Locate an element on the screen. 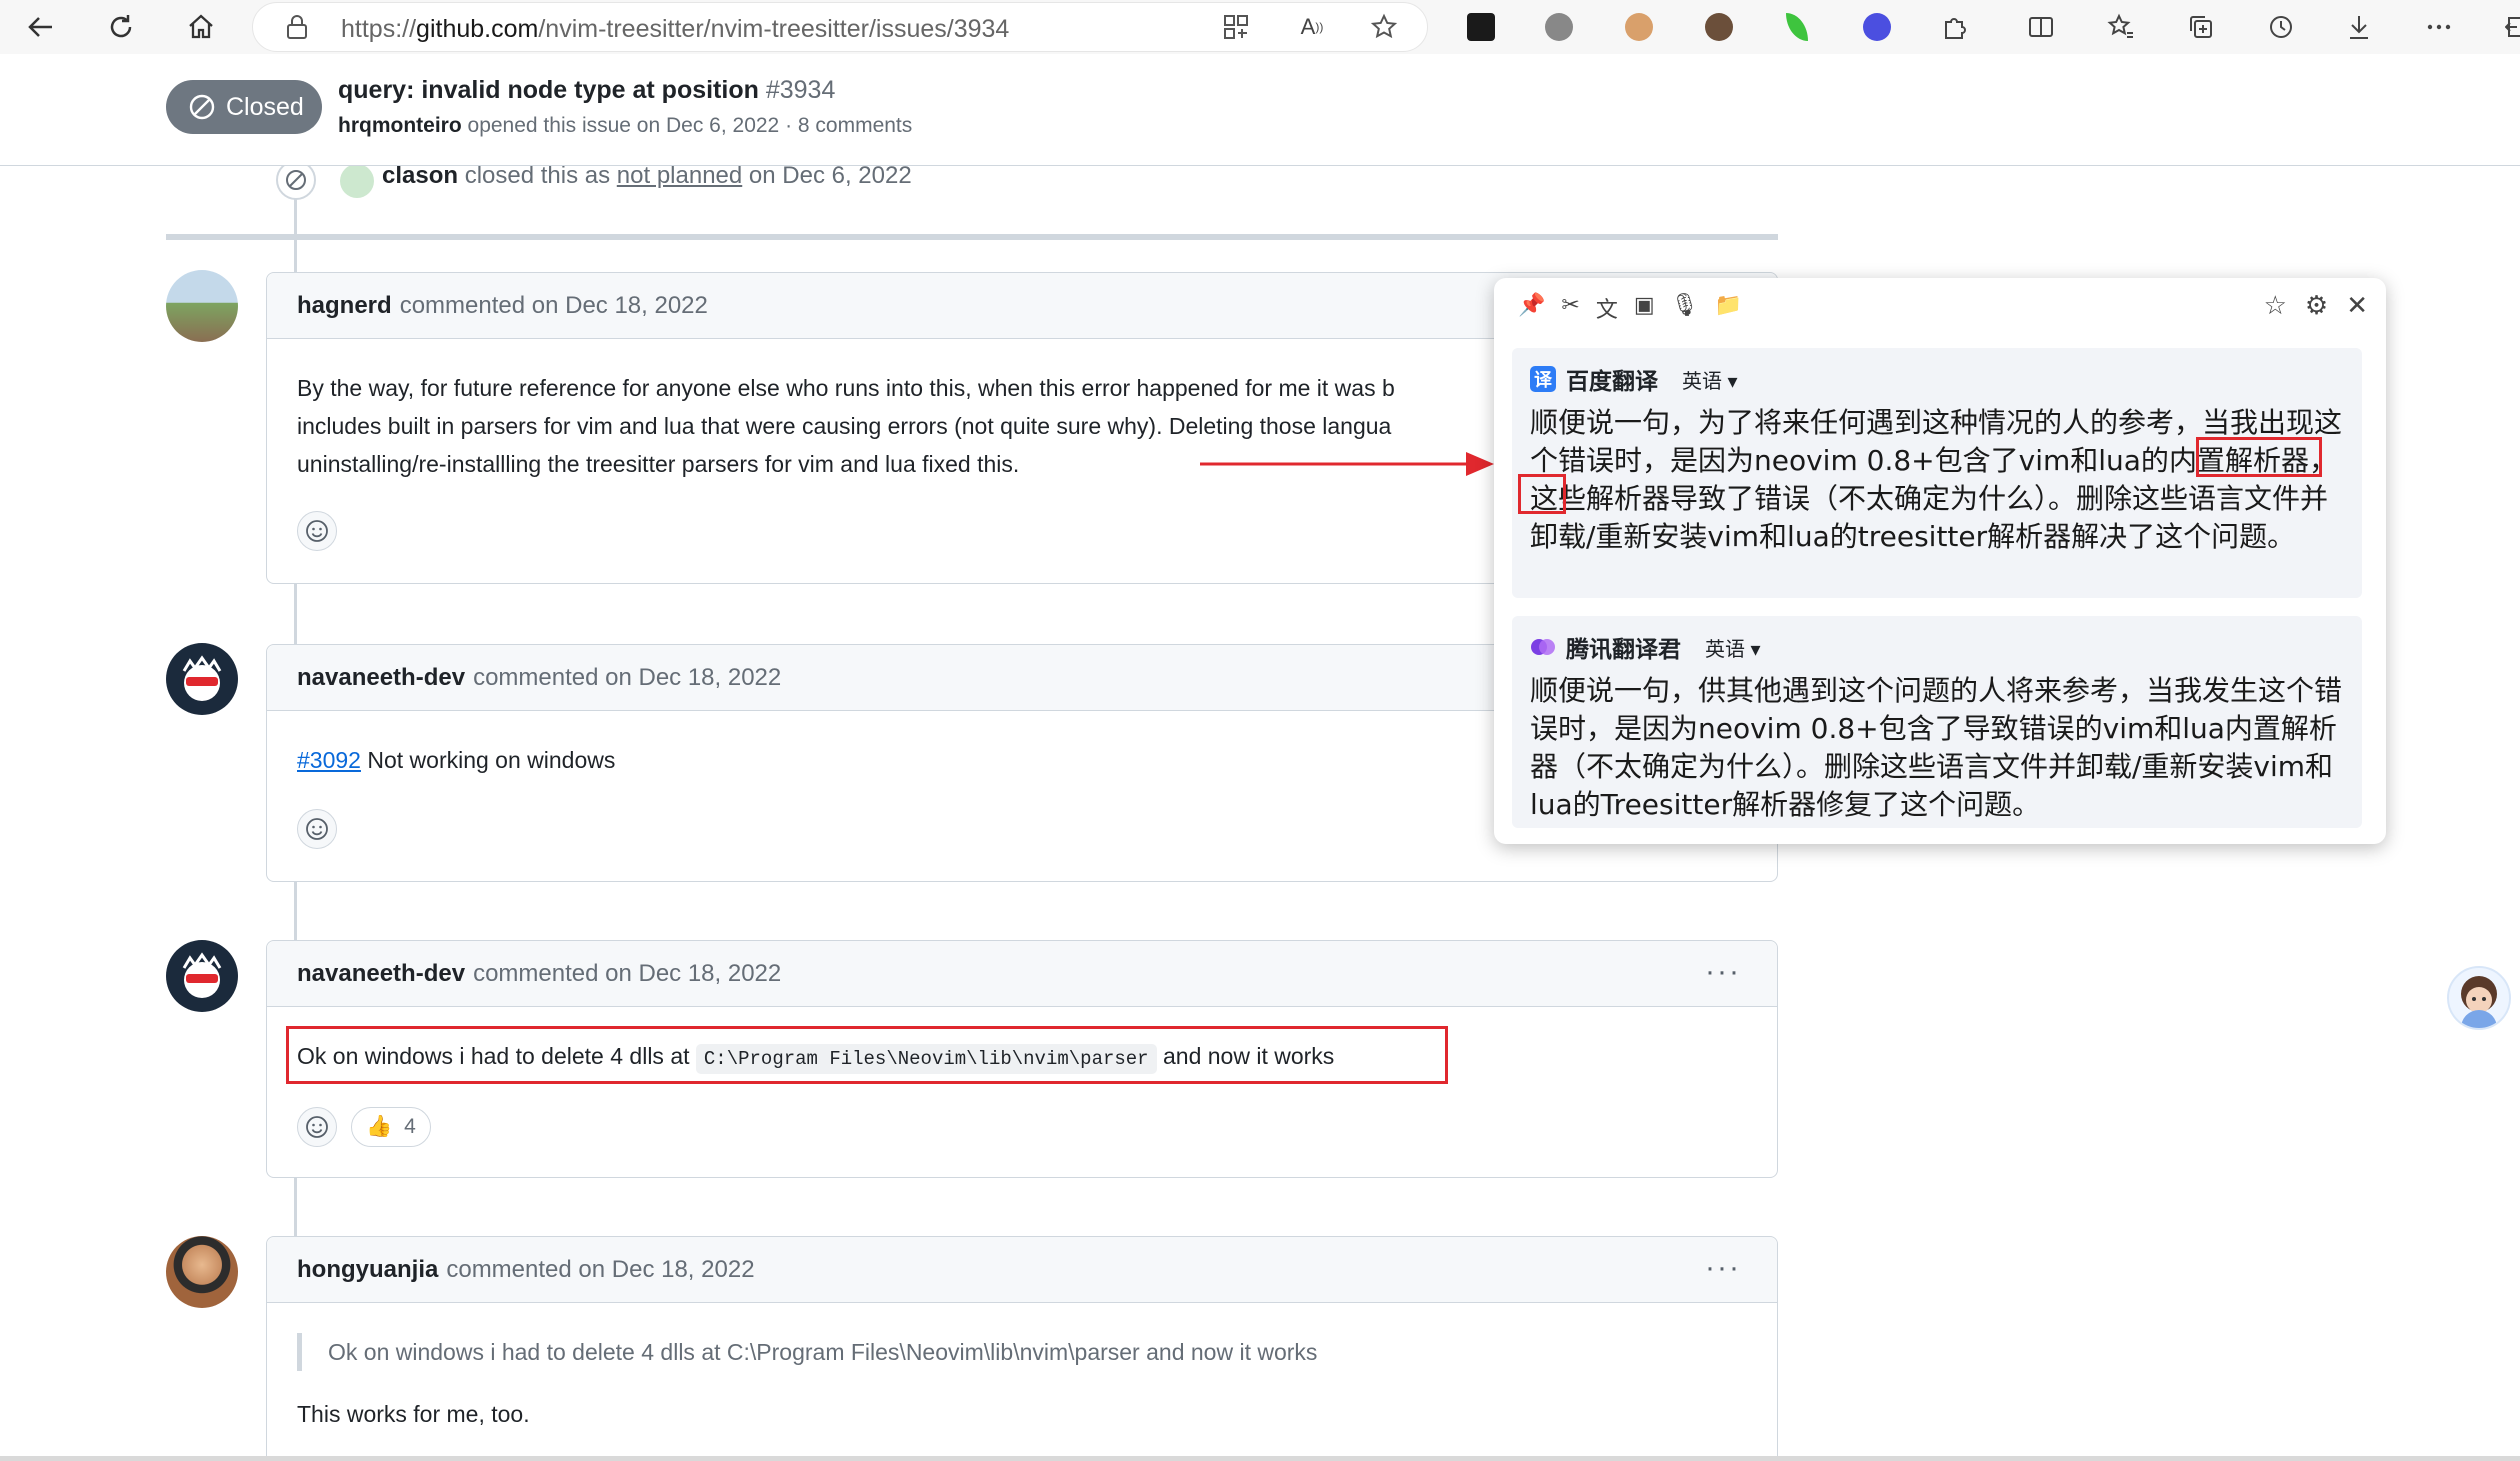  extension-profile-icon is located at coordinates (1719, 27).